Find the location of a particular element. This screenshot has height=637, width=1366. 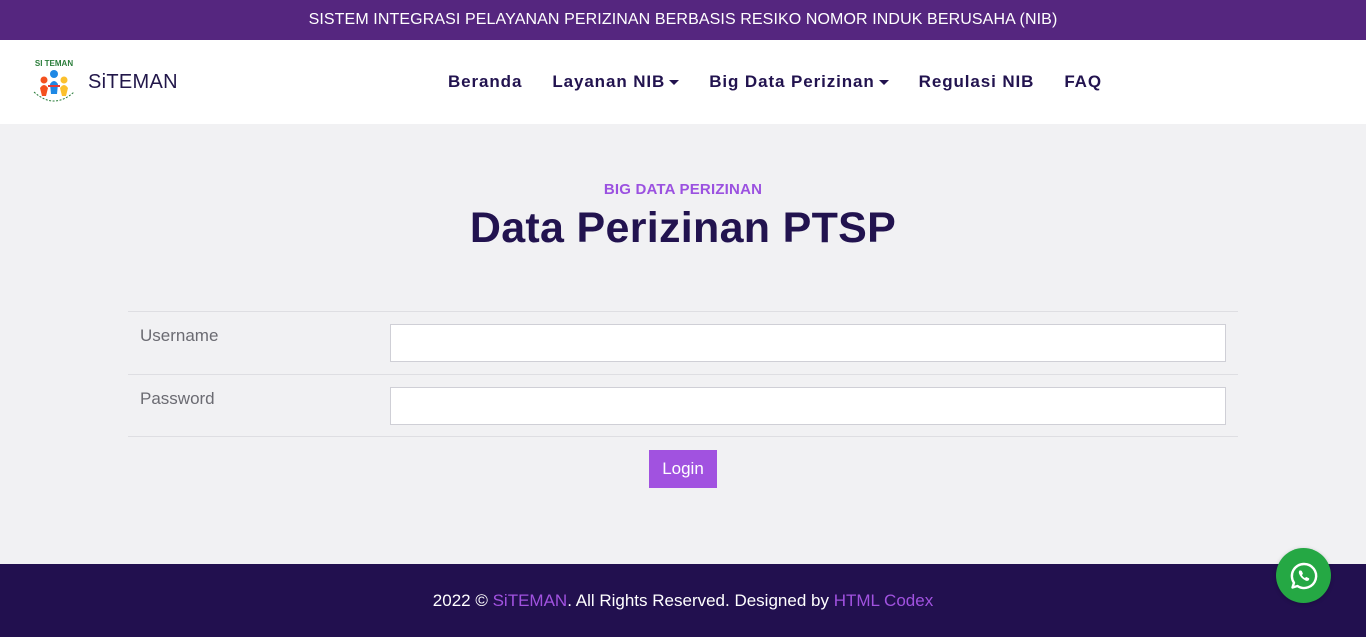

nav-item-label: Regulasi NIB is located at coordinates (976, 81).